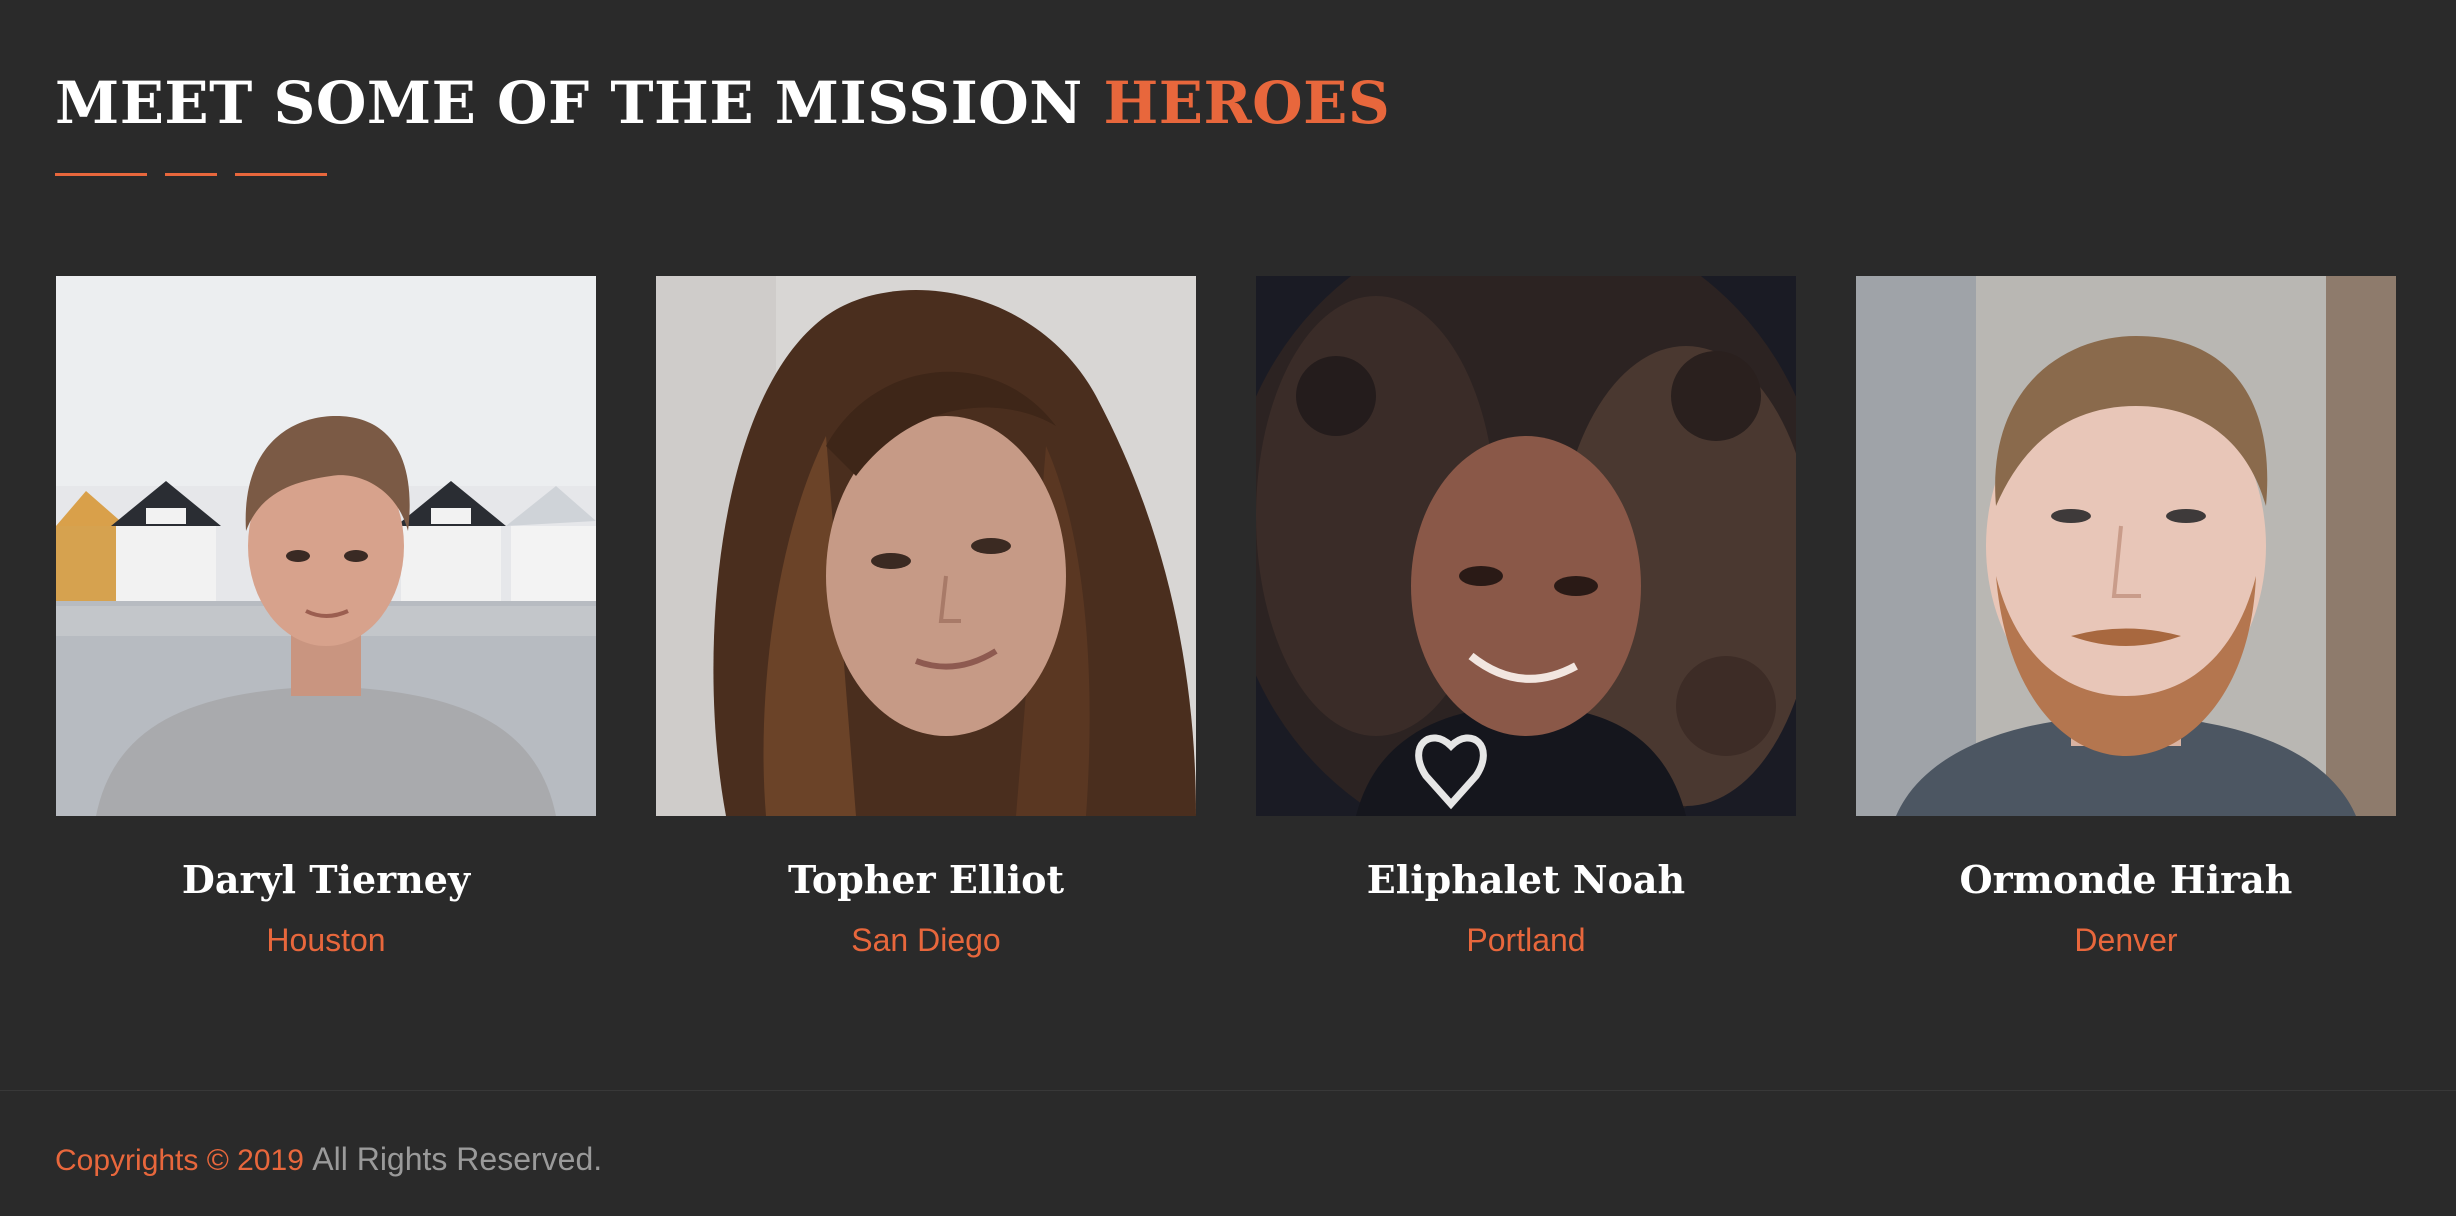  I want to click on hero-card: Daryl Tierney Houston, so click(326, 618).